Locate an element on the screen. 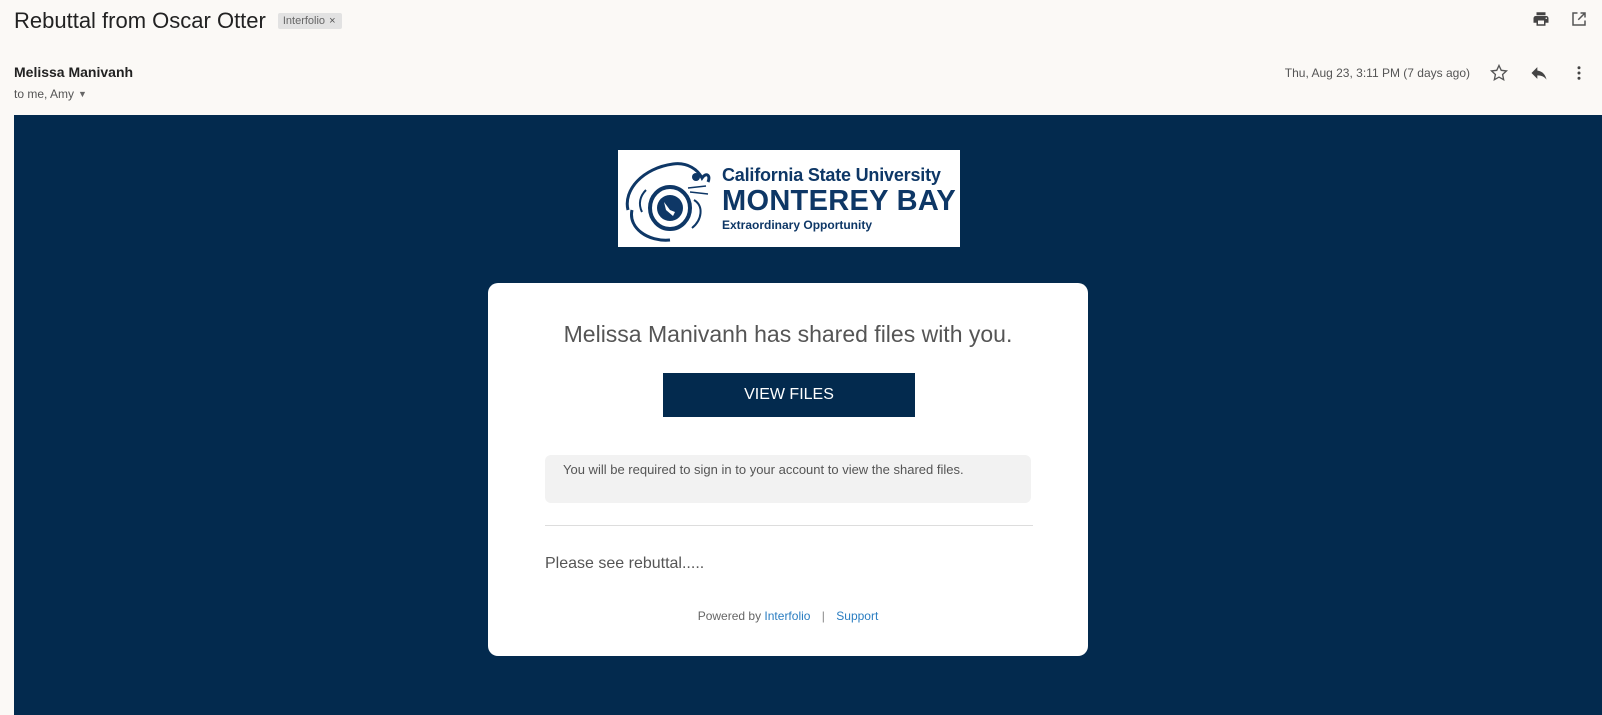 The width and height of the screenshot is (1602, 715). subject-row: Rebuttal from Oscar Otter Interfolio × is located at coordinates (178, 21).